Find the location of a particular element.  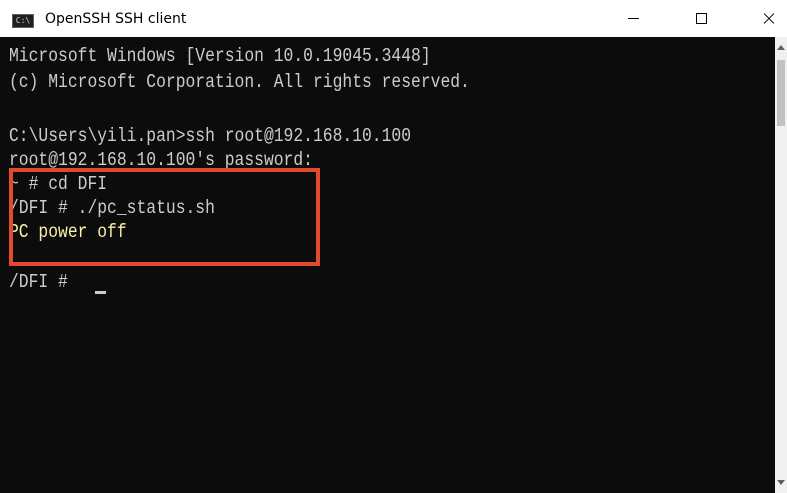

scroll-up-arrow-icon is located at coordinates (781, 47).